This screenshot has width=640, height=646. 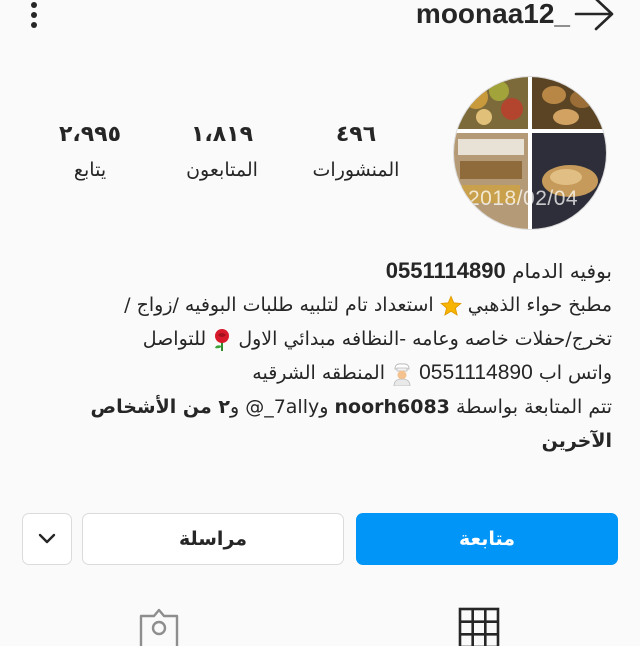 What do you see at coordinates (476, 372) in the screenshot?
I see `bio-line-3-phone: 0551114890` at bounding box center [476, 372].